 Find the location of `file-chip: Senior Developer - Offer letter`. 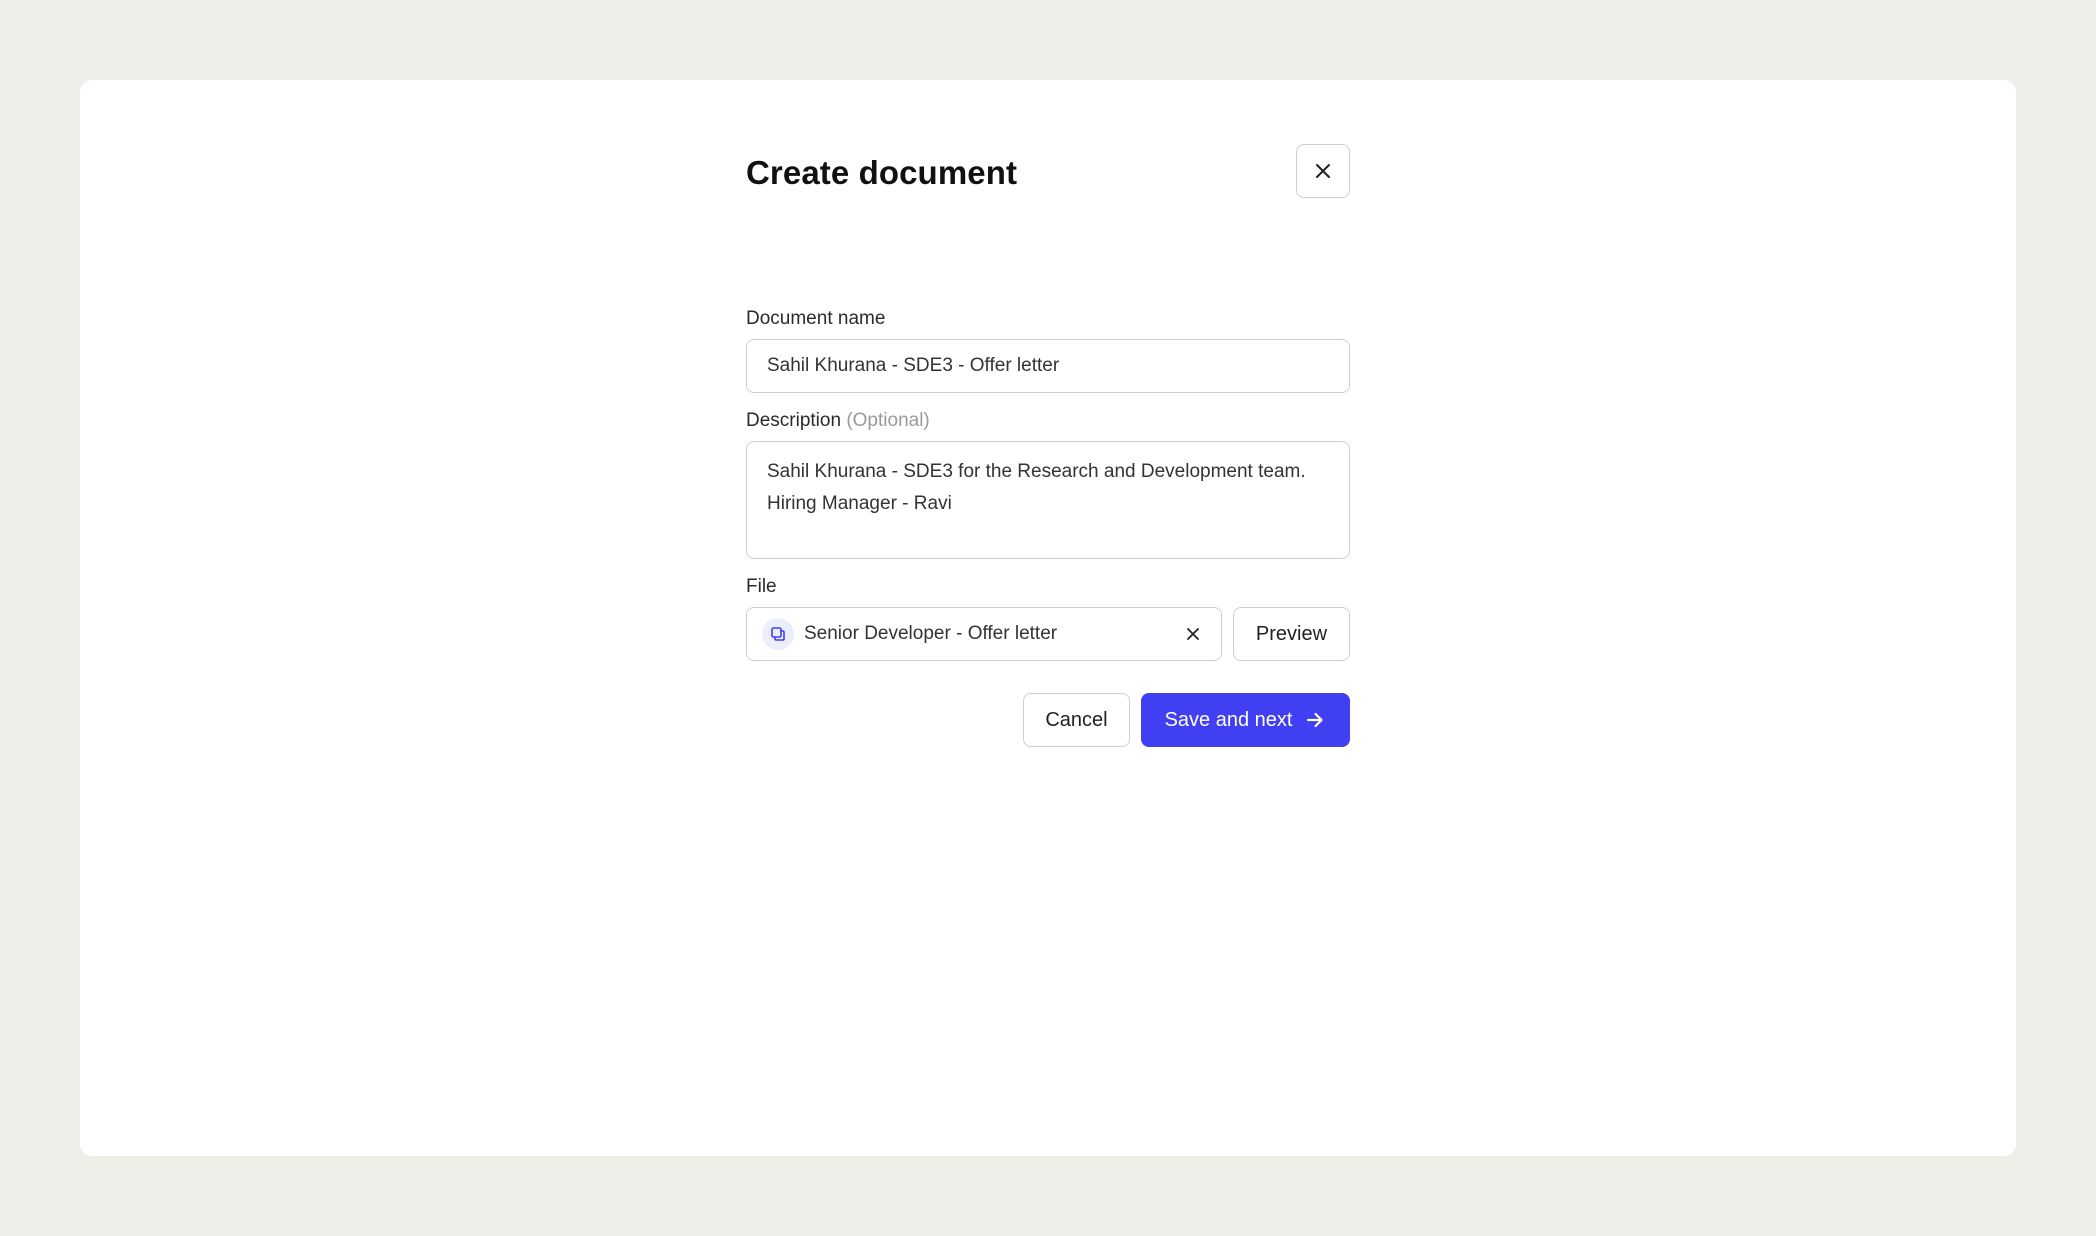

file-chip: Senior Developer - Offer letter is located at coordinates (984, 634).